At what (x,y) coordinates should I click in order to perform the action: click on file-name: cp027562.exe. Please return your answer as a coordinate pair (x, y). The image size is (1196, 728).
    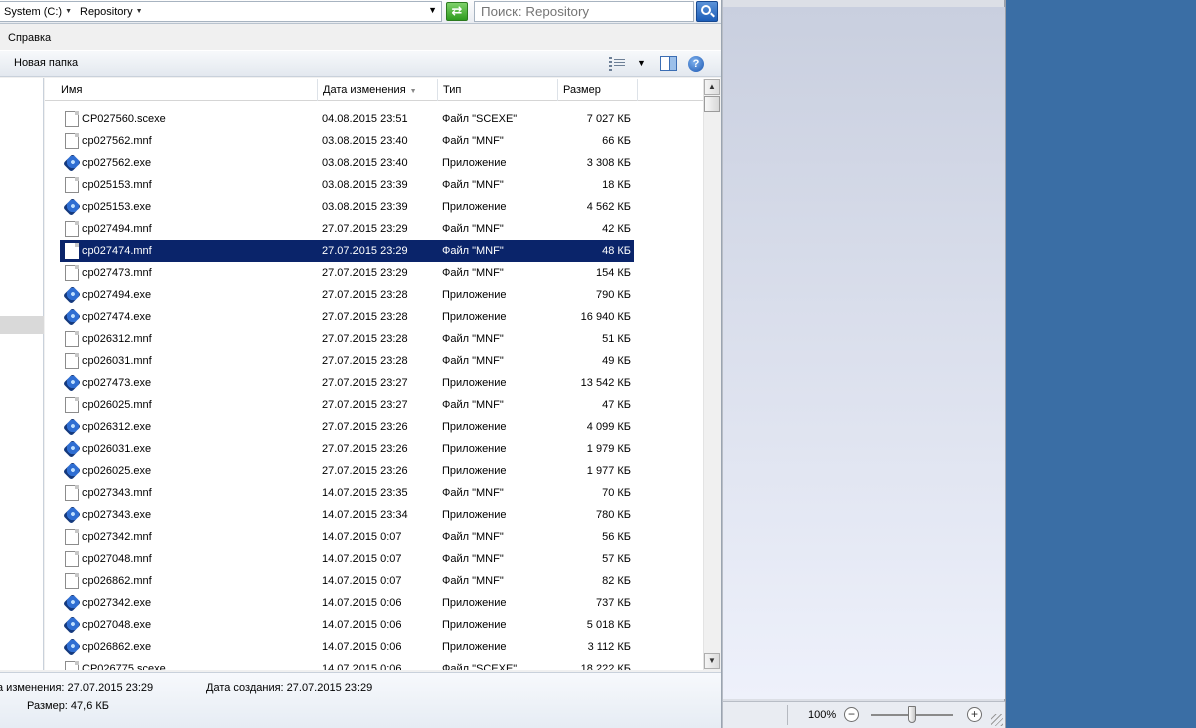
    Looking at the image, I should click on (116, 163).